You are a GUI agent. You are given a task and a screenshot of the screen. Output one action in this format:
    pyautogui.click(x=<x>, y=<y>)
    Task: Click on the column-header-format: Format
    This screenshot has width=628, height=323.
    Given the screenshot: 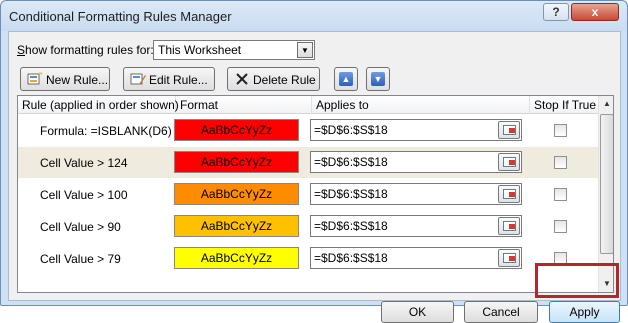 What is the action you would take?
    pyautogui.click(x=244, y=105)
    